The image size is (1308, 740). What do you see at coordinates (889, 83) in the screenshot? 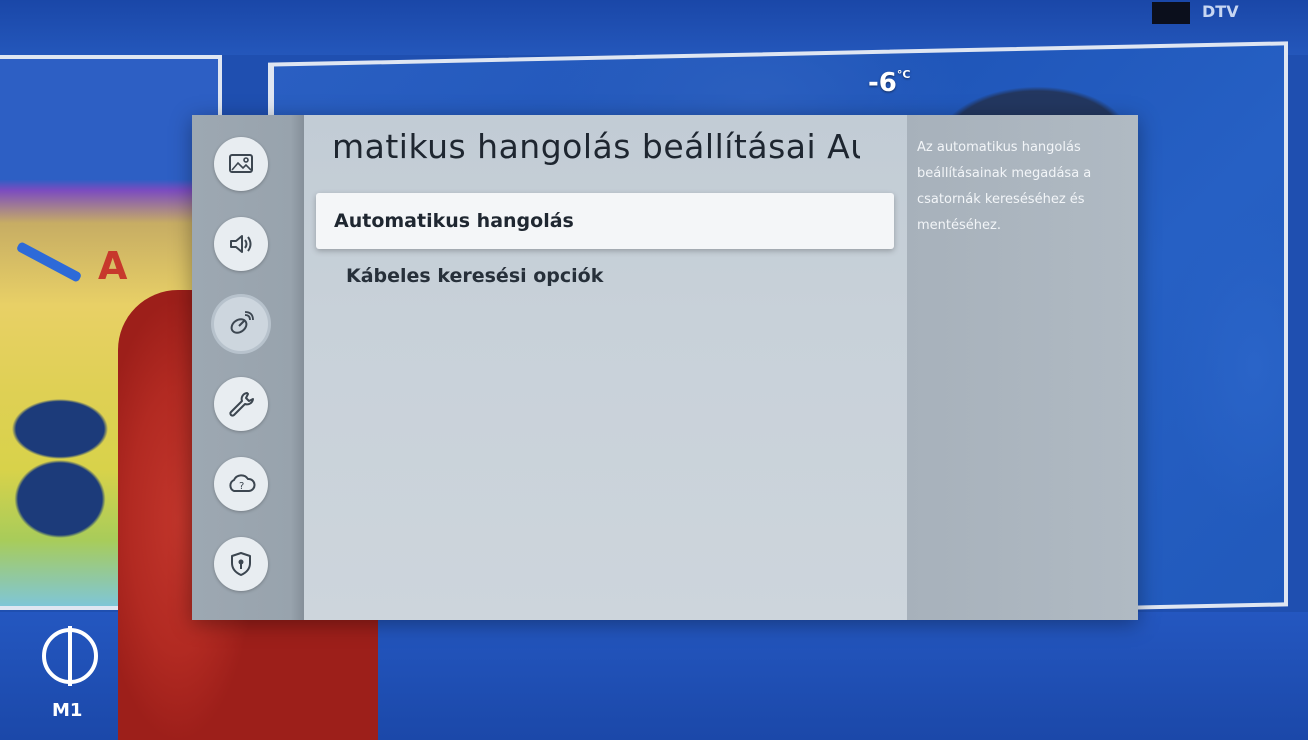
I see `temperature-label: -6°C` at bounding box center [889, 83].